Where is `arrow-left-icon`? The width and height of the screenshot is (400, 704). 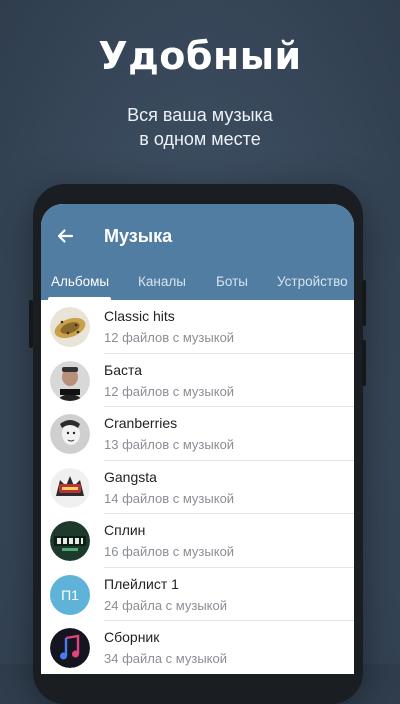 arrow-left-icon is located at coordinates (65, 236).